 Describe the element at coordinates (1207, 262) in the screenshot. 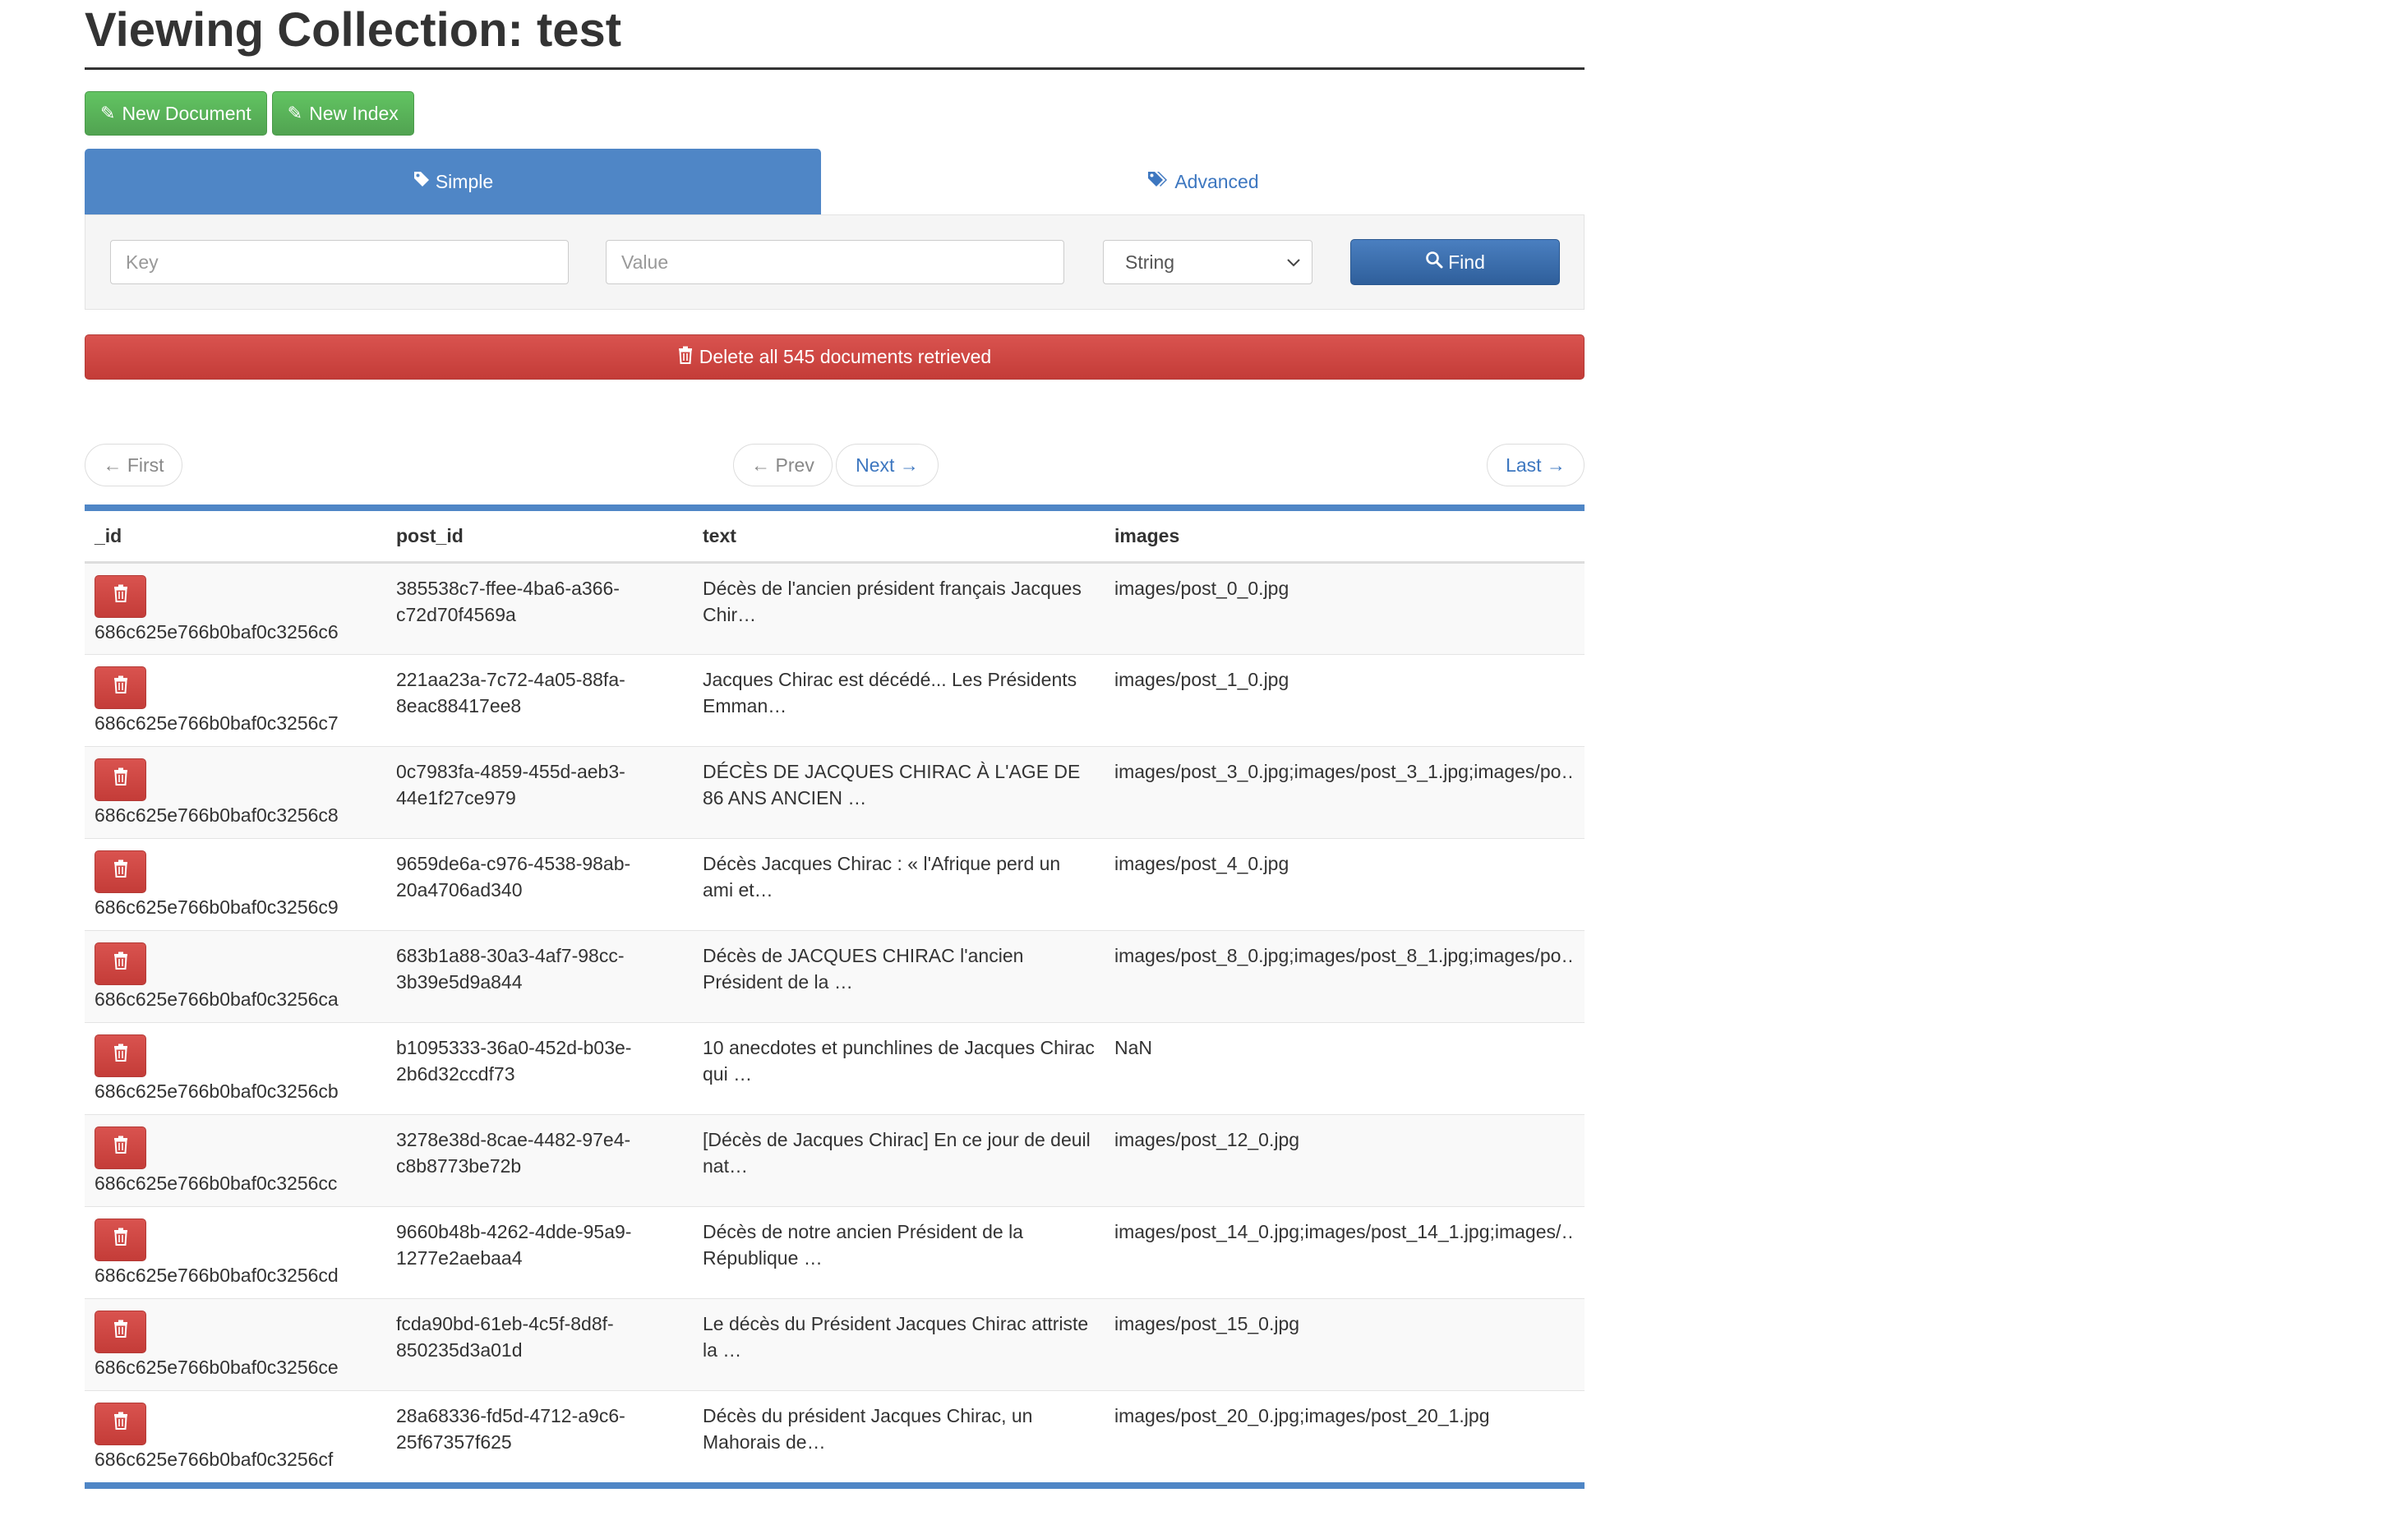

I see `type-select: String` at that location.